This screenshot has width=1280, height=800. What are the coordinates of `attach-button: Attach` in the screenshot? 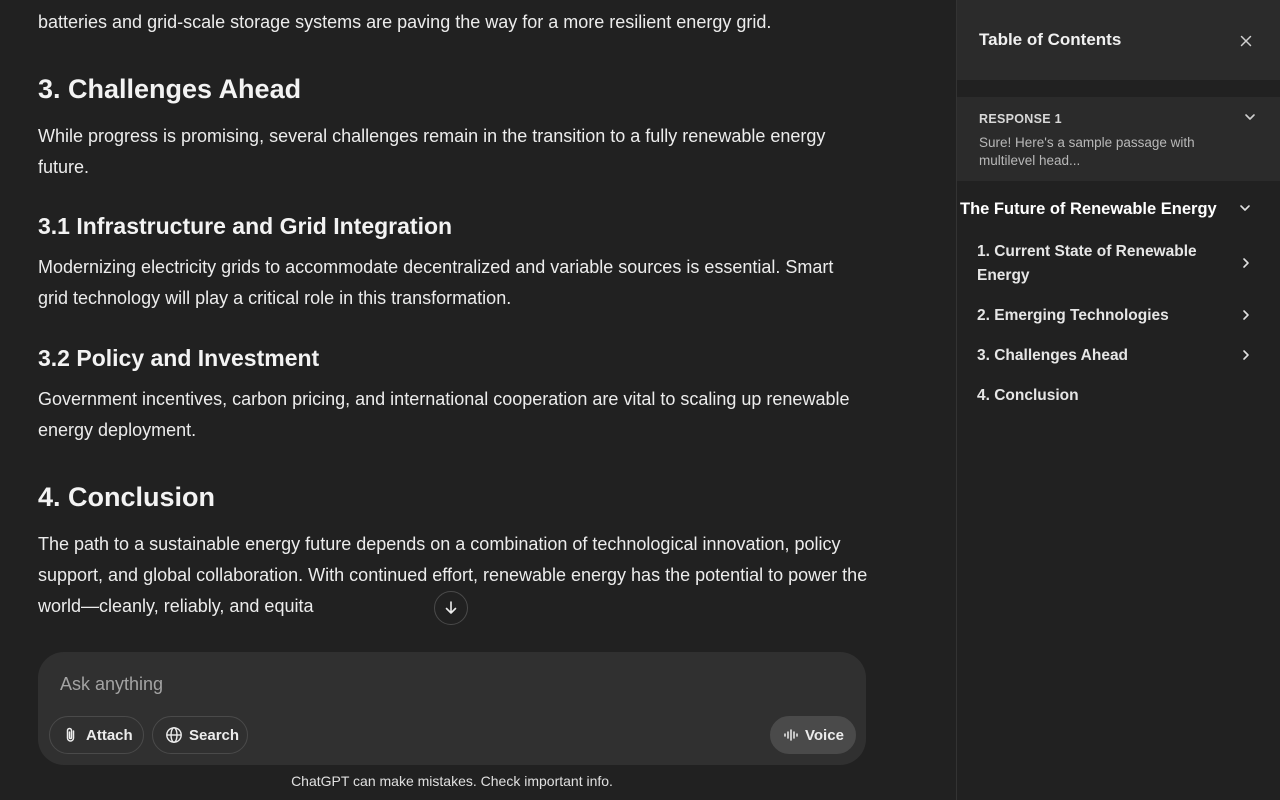 It's located at (96, 735).